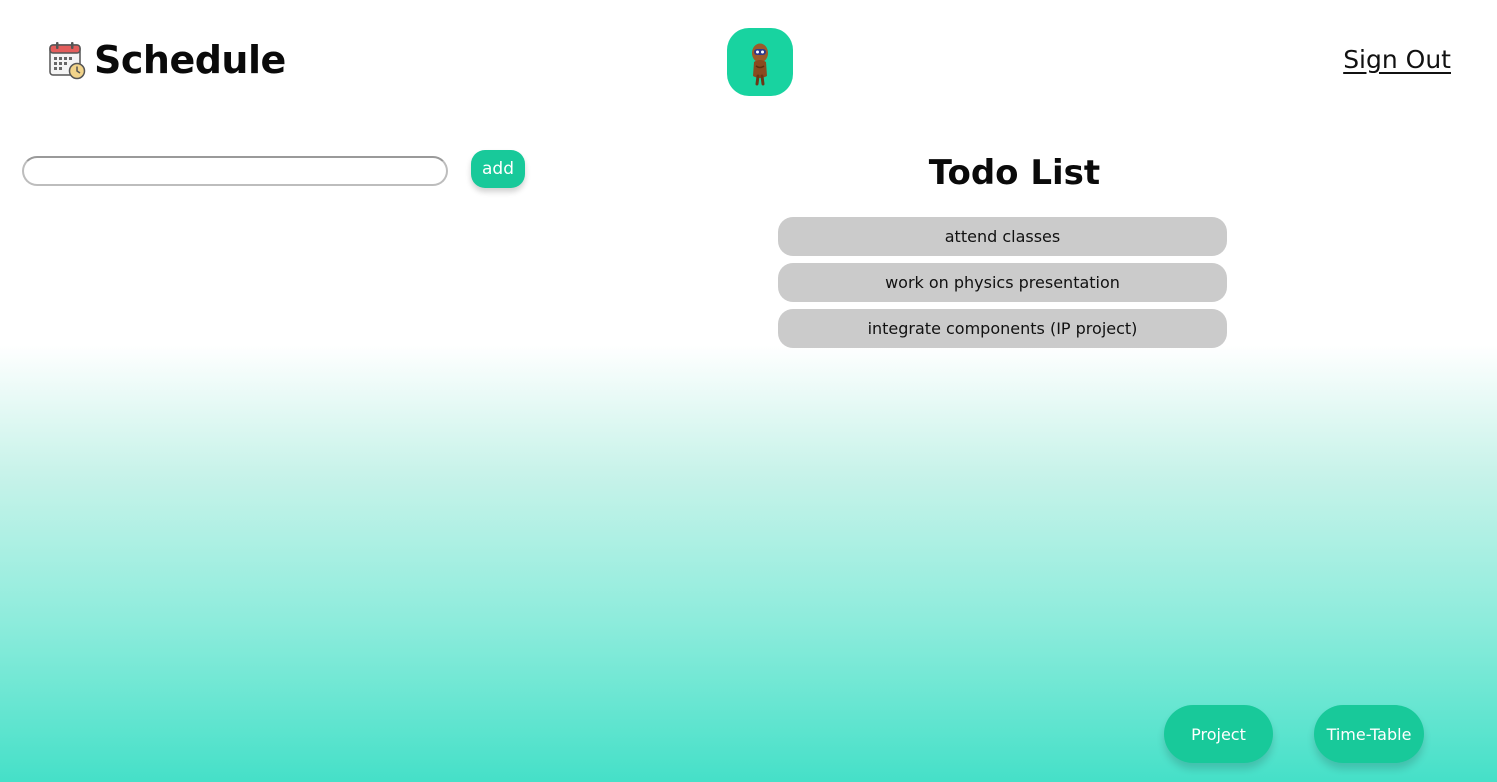 Image resolution: width=1497 pixels, height=782 pixels. What do you see at coordinates (498, 169) in the screenshot?
I see `add-button: add` at bounding box center [498, 169].